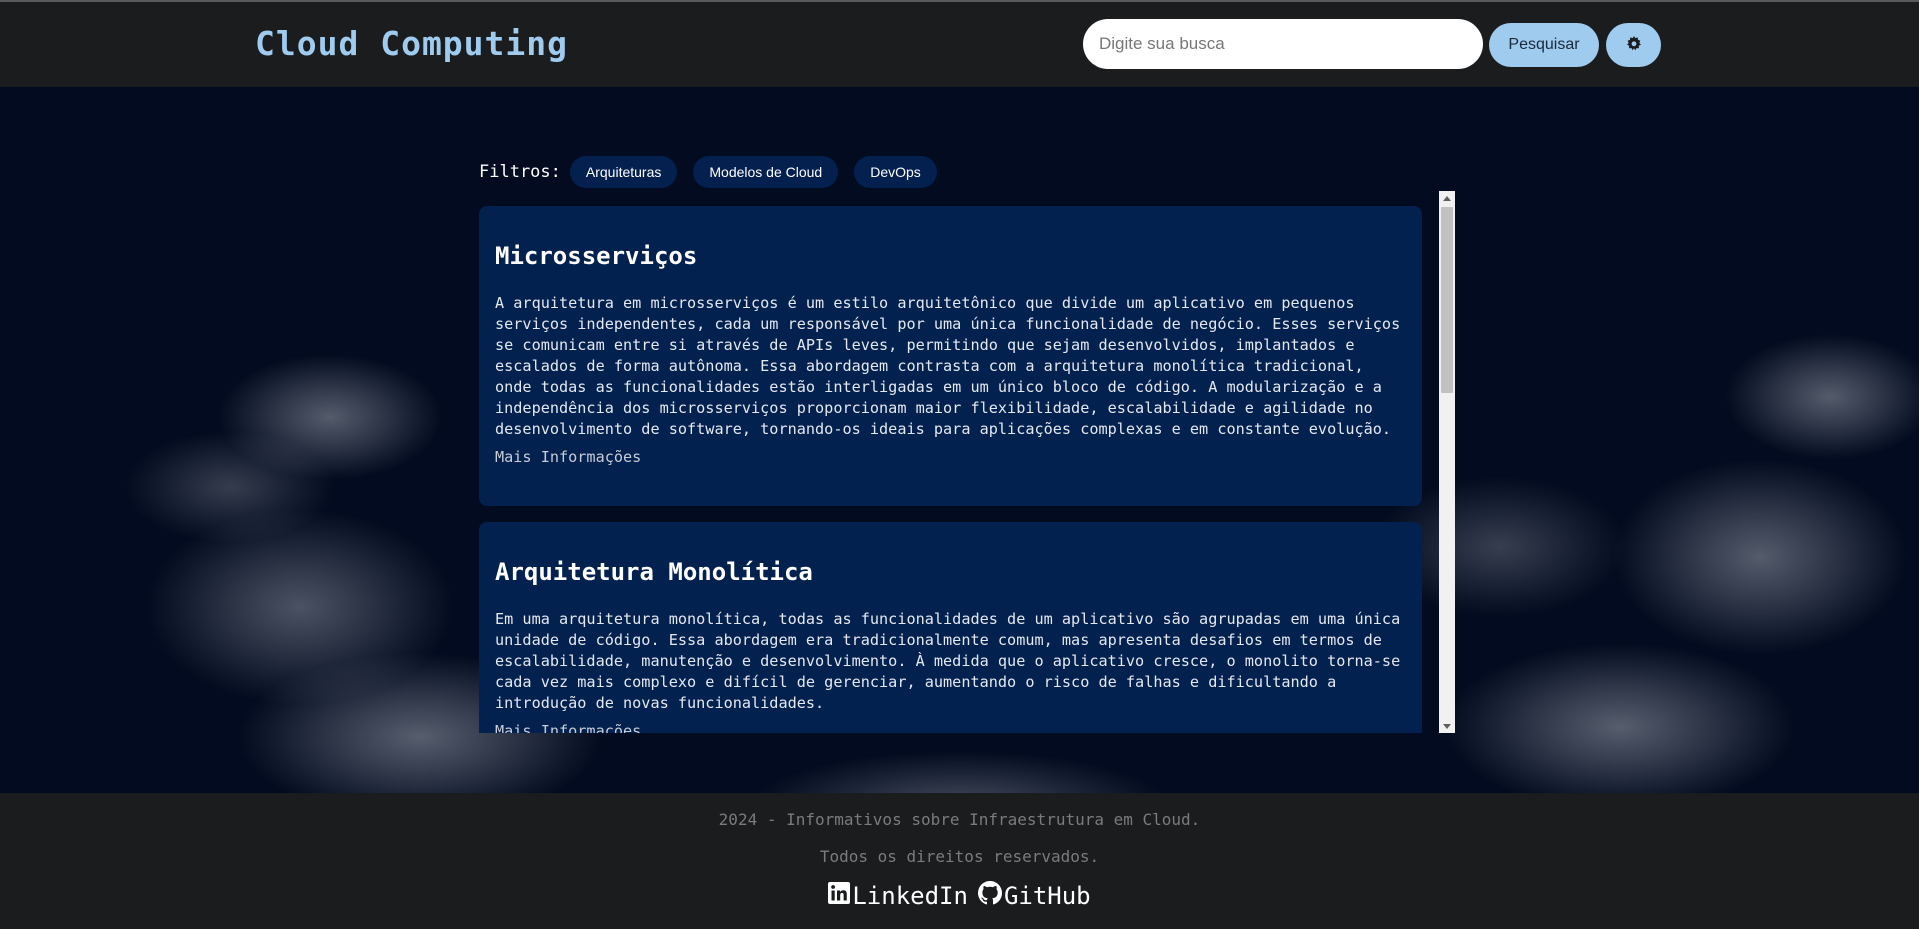  I want to click on scroll-up-arrow-icon, so click(1447, 198).